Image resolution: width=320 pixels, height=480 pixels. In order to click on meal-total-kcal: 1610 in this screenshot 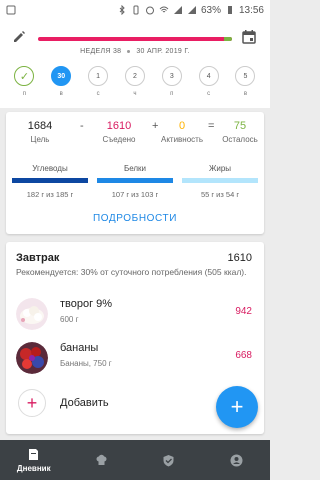, I will do `click(239, 258)`.